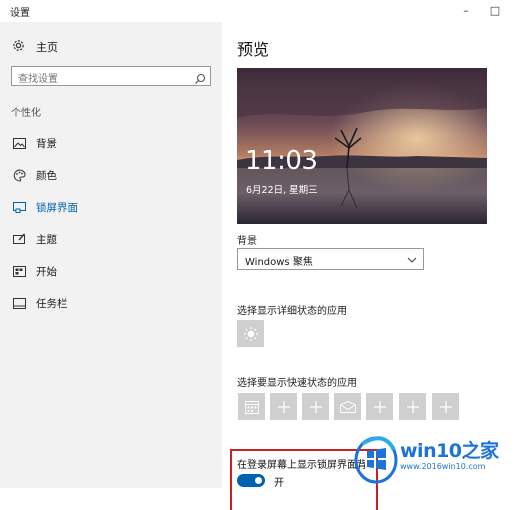 The width and height of the screenshot is (523, 510). Describe the element at coordinates (111, 143) in the screenshot. I see `sidebar-item-background: 背景` at that location.